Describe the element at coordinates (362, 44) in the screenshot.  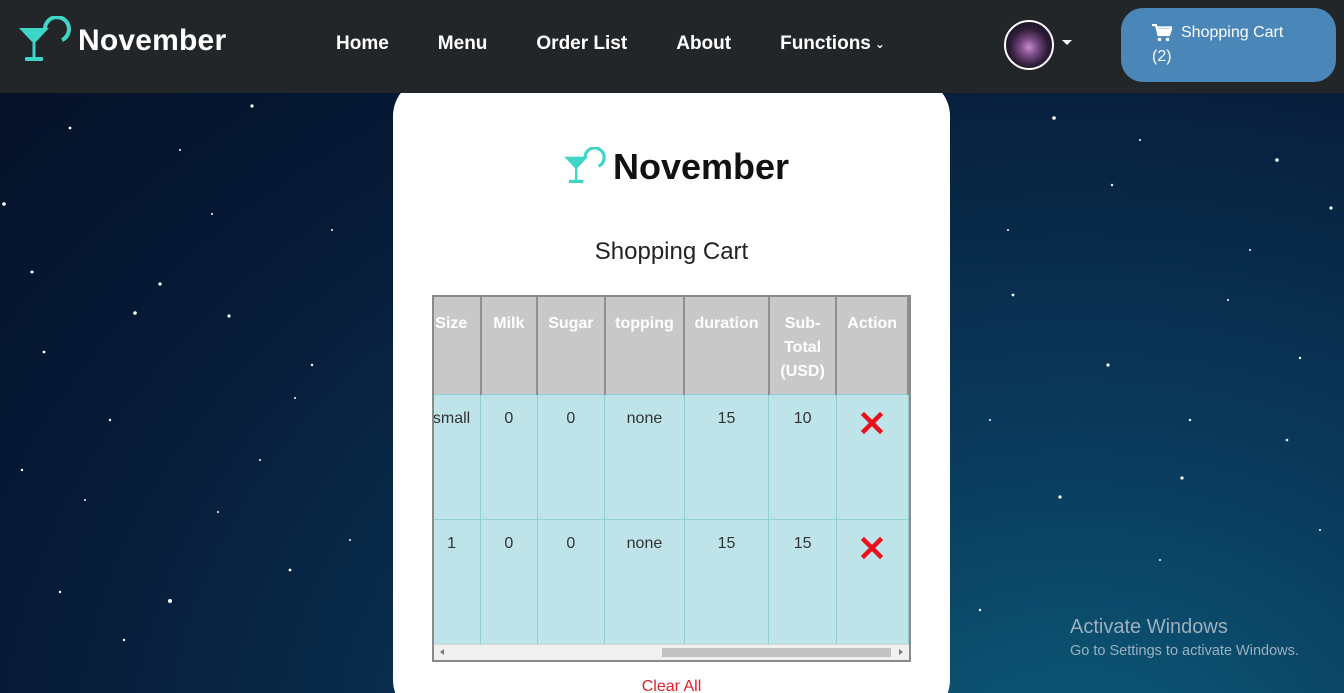
I see `nav-home: Home` at that location.